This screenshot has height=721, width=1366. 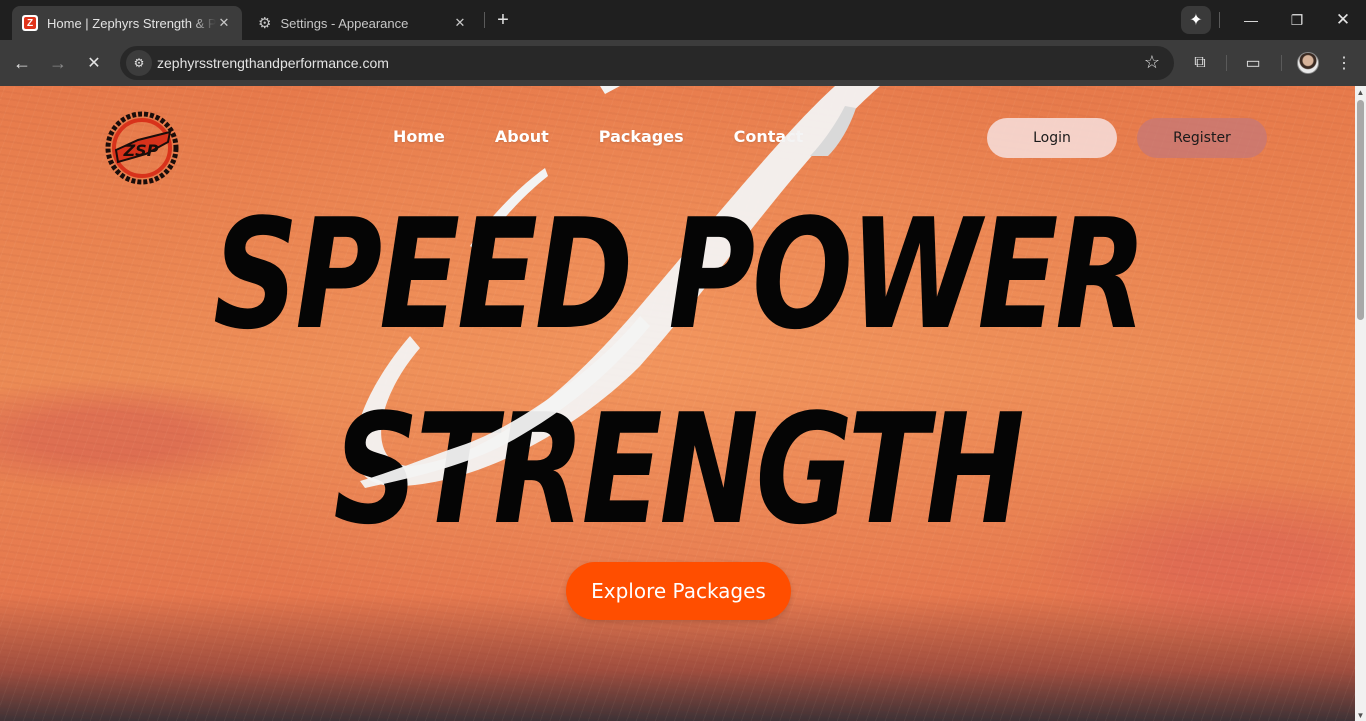 I want to click on tab-search-icon: ▭, so click(x=1253, y=63).